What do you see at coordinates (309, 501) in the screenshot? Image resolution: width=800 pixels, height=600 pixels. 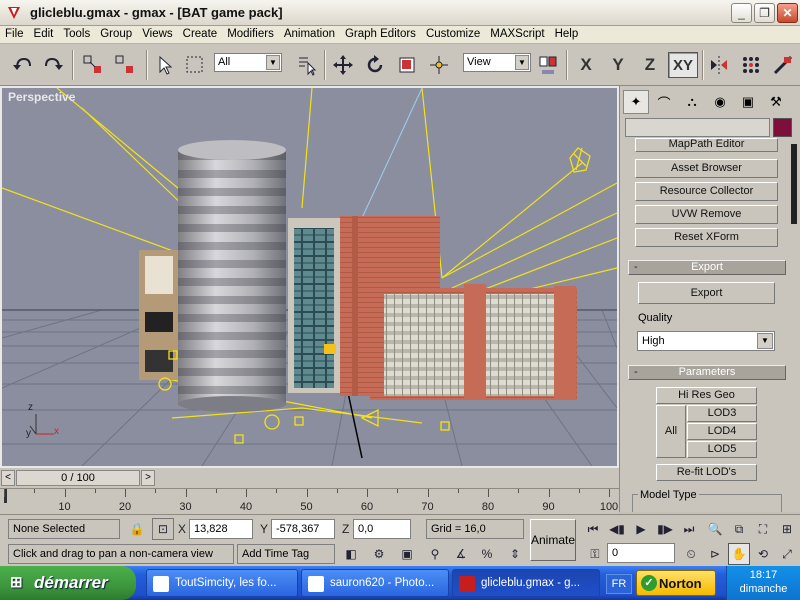 I see `timeline-ruler: 10 20 30 40 50 60 70 80 90 100` at bounding box center [309, 501].